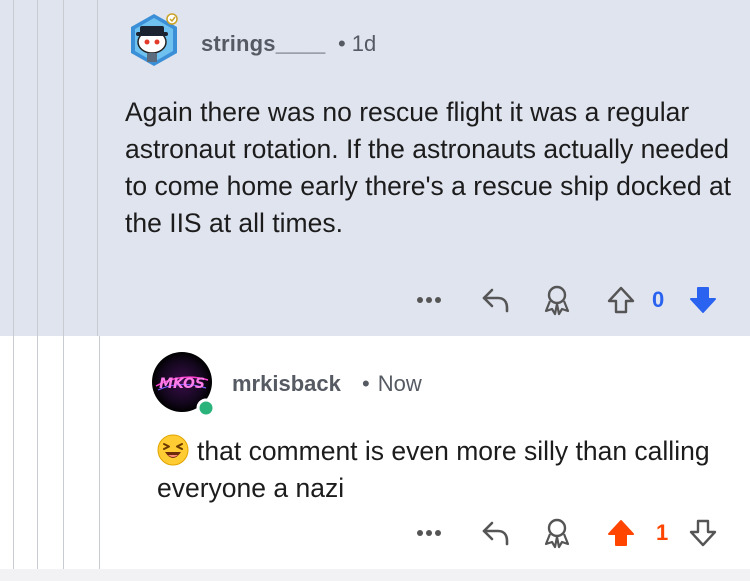  I want to click on comment-author: strings____, so click(263, 44).